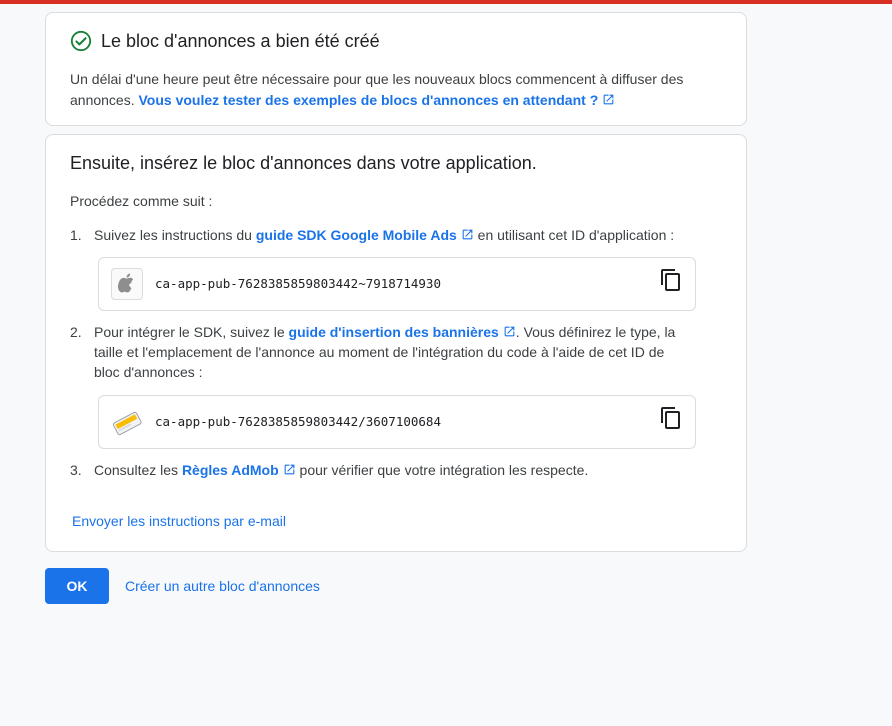  I want to click on step-number: 2., so click(76, 332).